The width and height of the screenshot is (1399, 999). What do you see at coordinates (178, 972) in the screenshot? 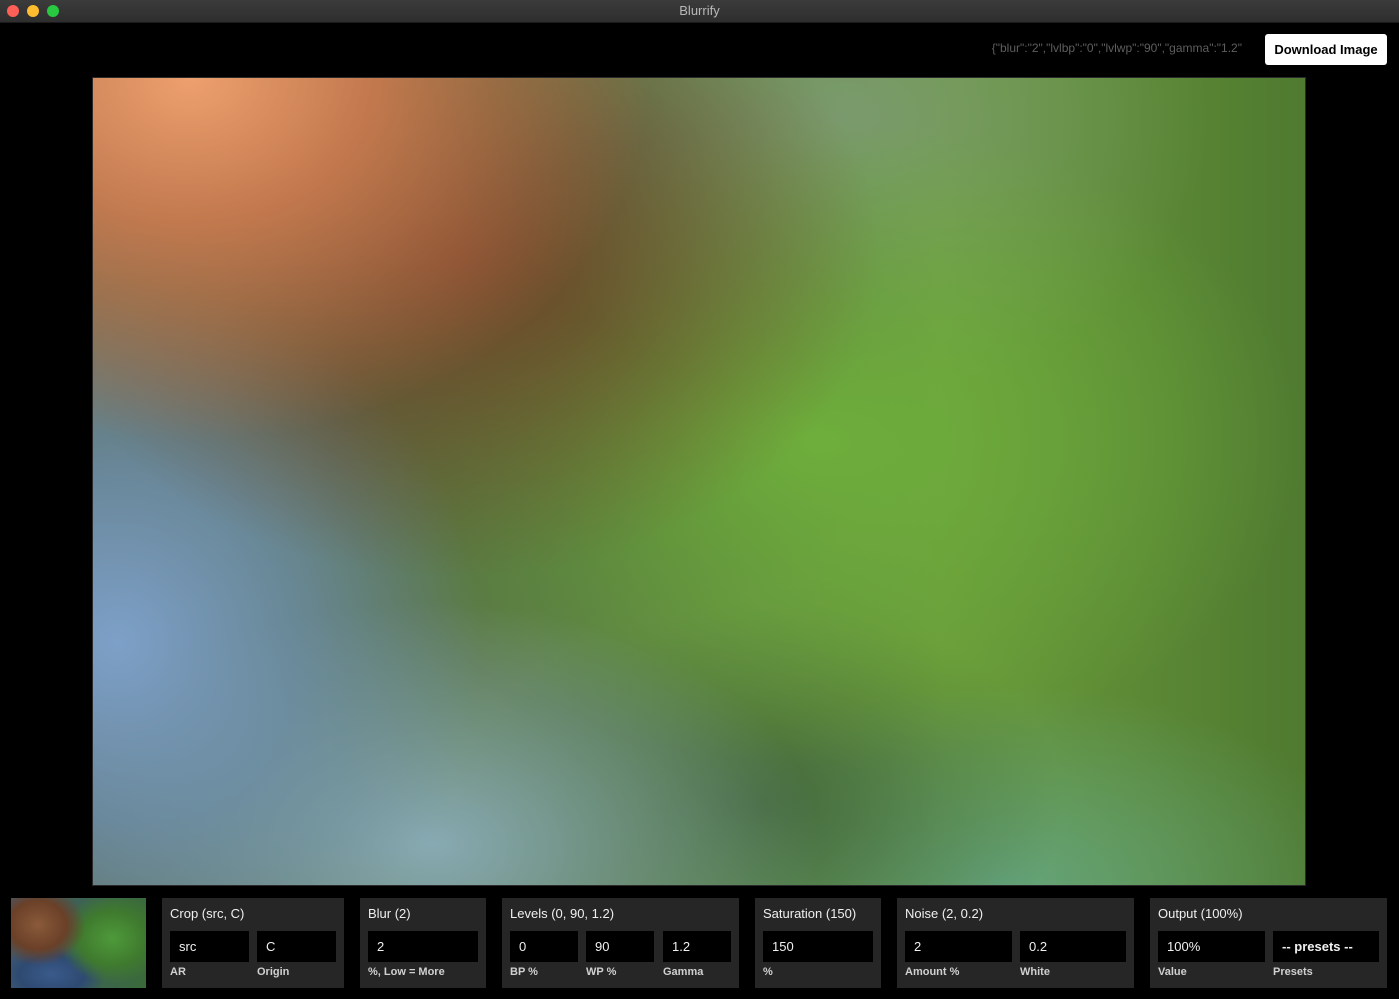
I see `crop-ar-label: AR` at bounding box center [178, 972].